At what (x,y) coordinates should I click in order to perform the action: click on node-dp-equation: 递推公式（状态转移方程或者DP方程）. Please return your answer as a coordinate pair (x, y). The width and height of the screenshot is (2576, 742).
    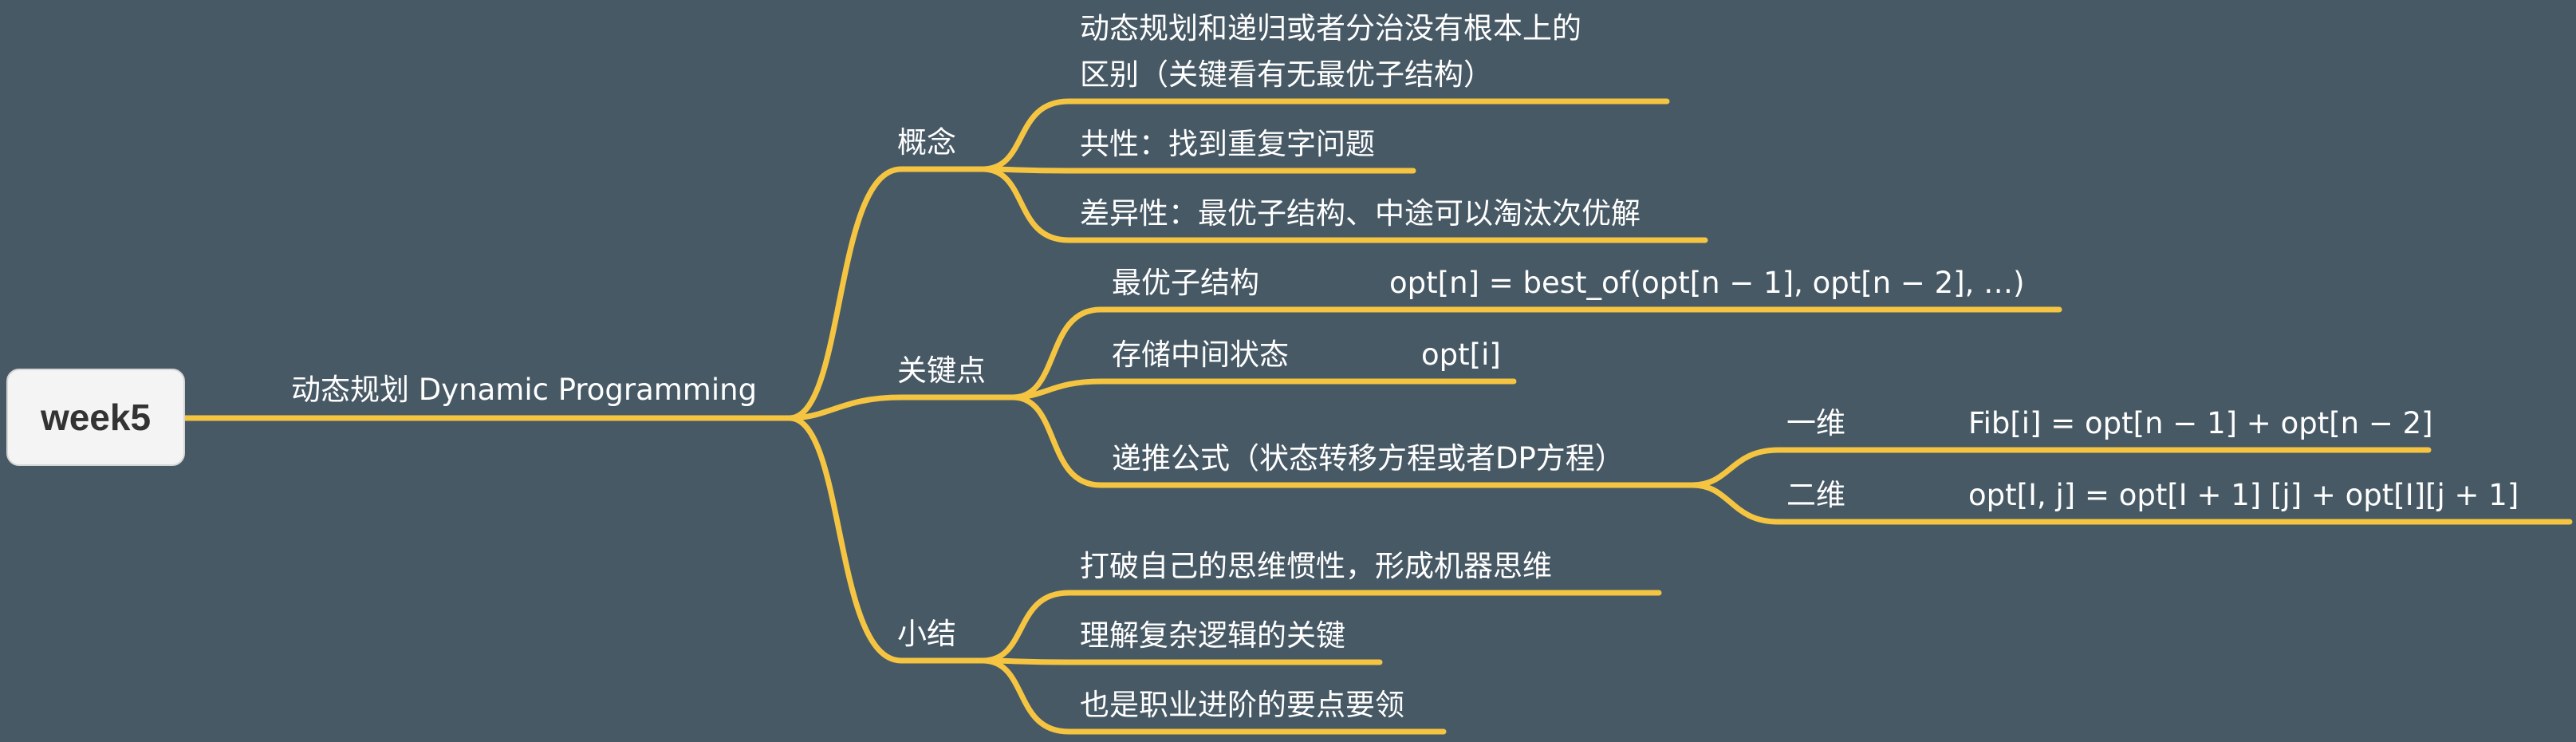
    Looking at the image, I should click on (1368, 458).